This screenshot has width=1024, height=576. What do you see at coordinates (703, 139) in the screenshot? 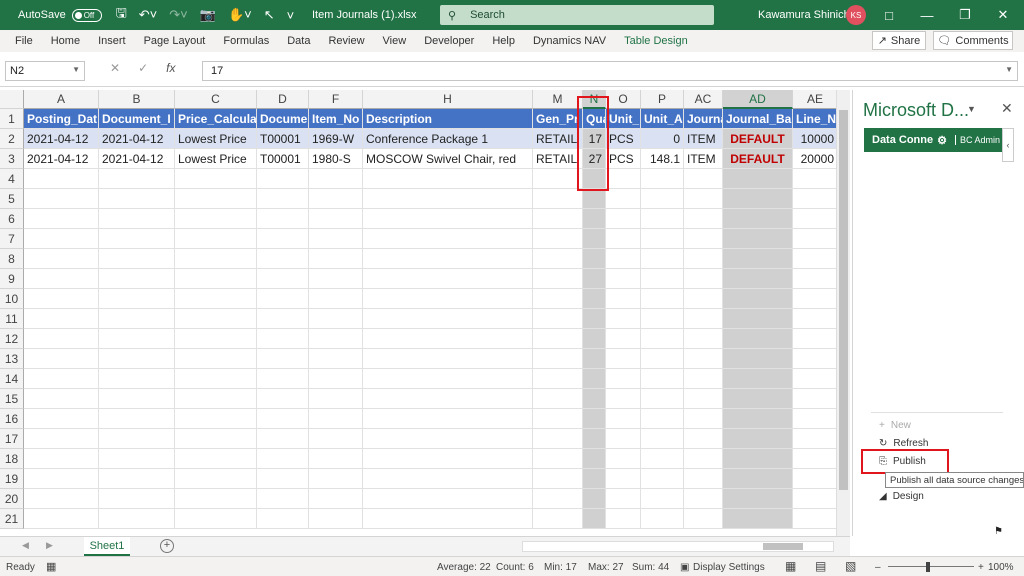
I see `table-cell: ITEM` at bounding box center [703, 139].